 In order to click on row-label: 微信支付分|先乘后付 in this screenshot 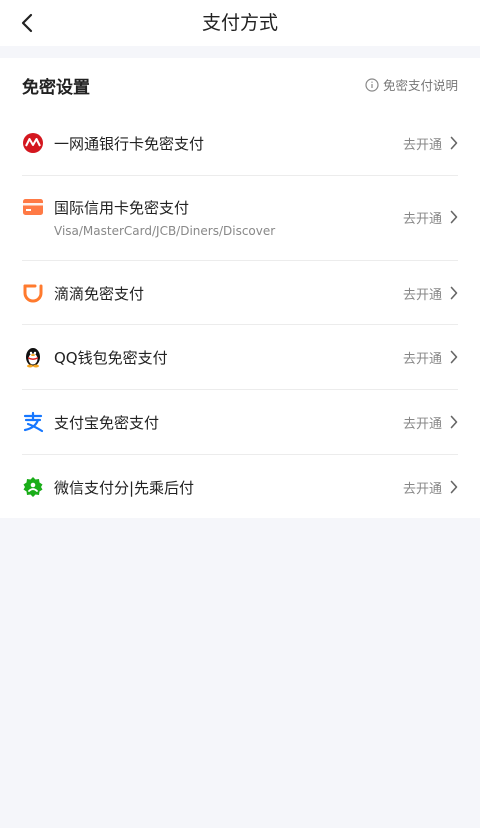, I will do `click(124, 487)`.